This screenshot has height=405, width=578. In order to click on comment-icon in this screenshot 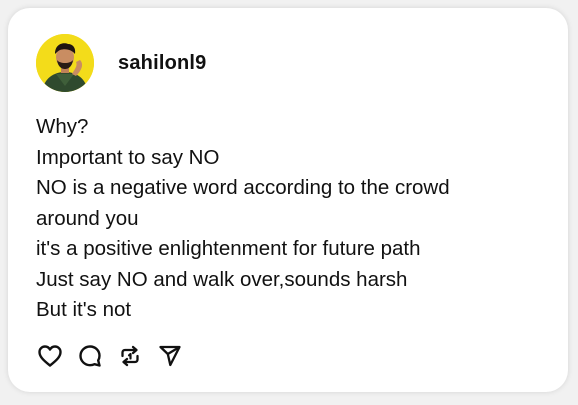, I will do `click(90, 356)`.